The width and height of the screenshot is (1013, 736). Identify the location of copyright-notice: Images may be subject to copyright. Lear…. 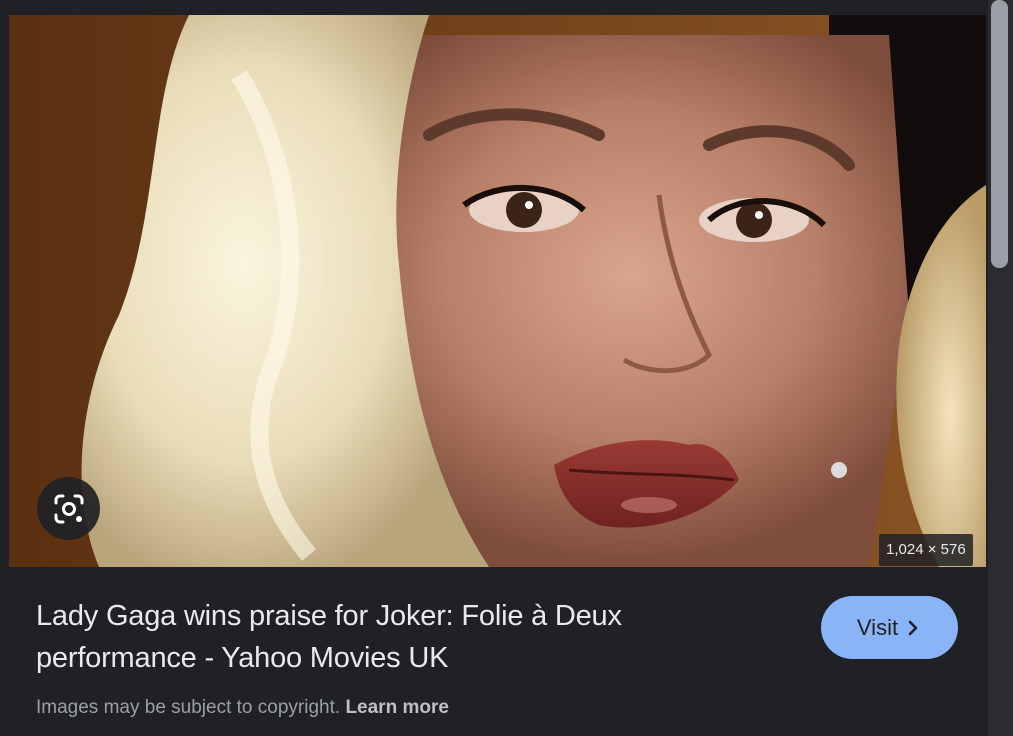
(242, 708).